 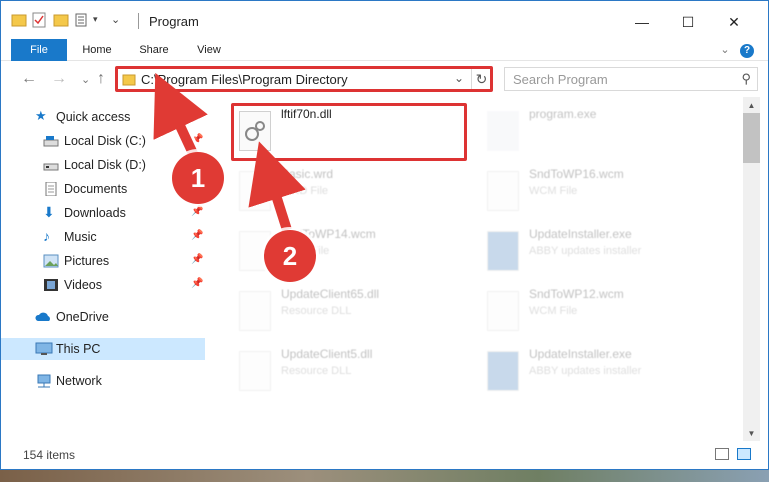 What do you see at coordinates (41, 115) in the screenshot?
I see `star-icon: ★` at bounding box center [41, 115].